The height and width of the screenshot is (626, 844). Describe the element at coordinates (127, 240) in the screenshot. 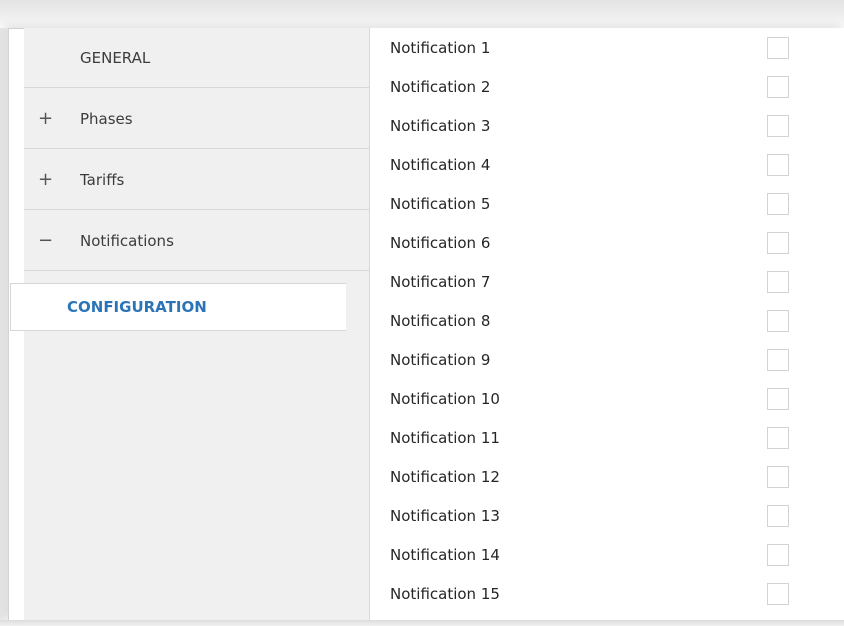

I see `sidebar-item-label: Notifications` at that location.